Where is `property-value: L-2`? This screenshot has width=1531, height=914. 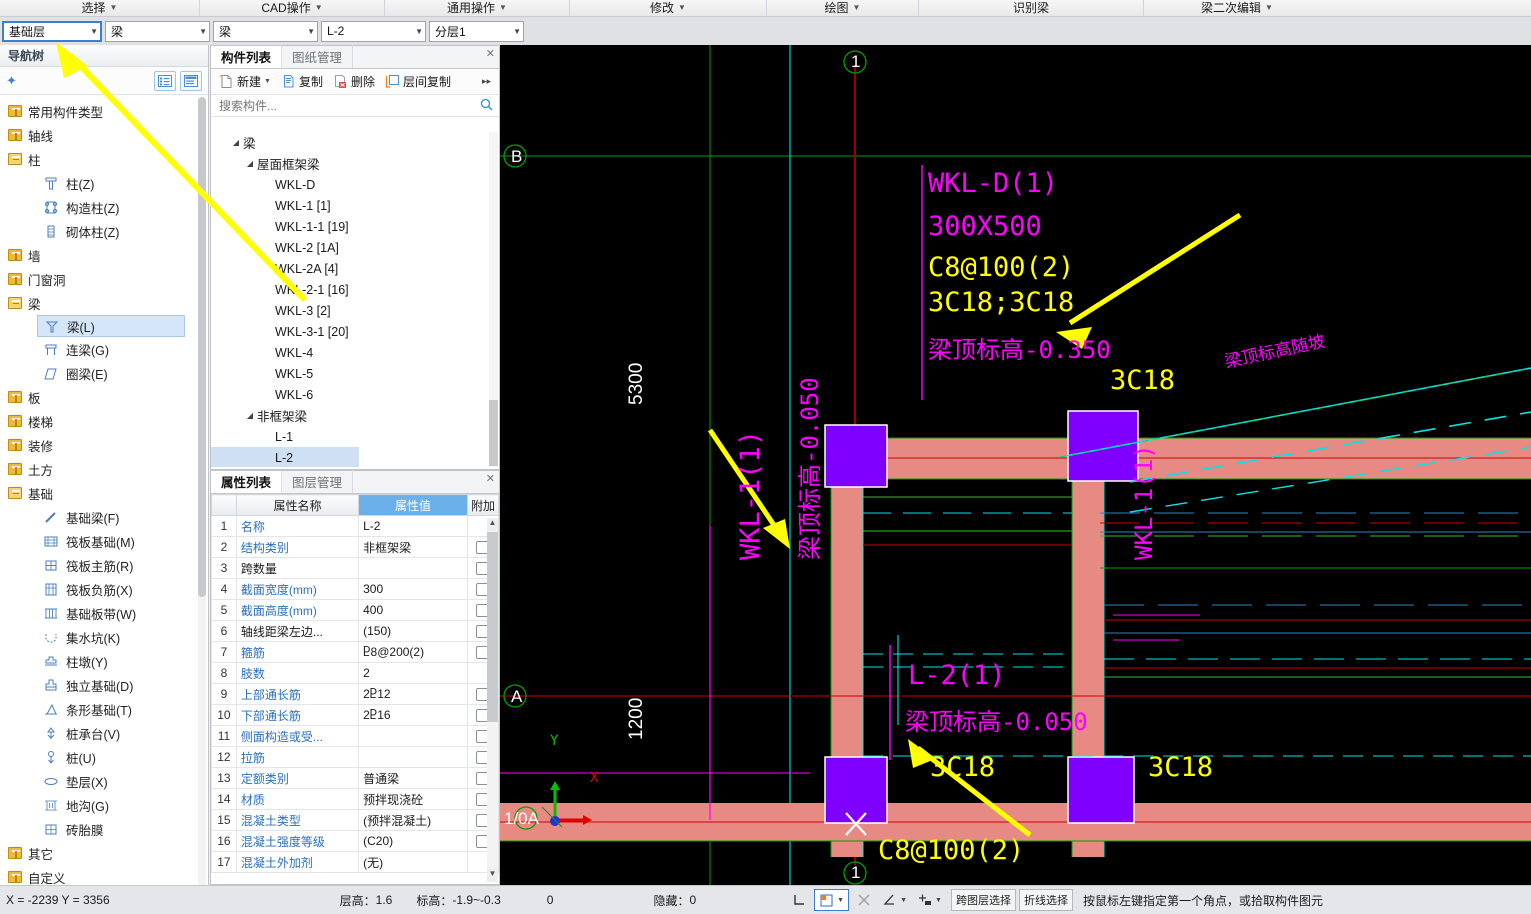
property-value: L-2 is located at coordinates (413, 526).